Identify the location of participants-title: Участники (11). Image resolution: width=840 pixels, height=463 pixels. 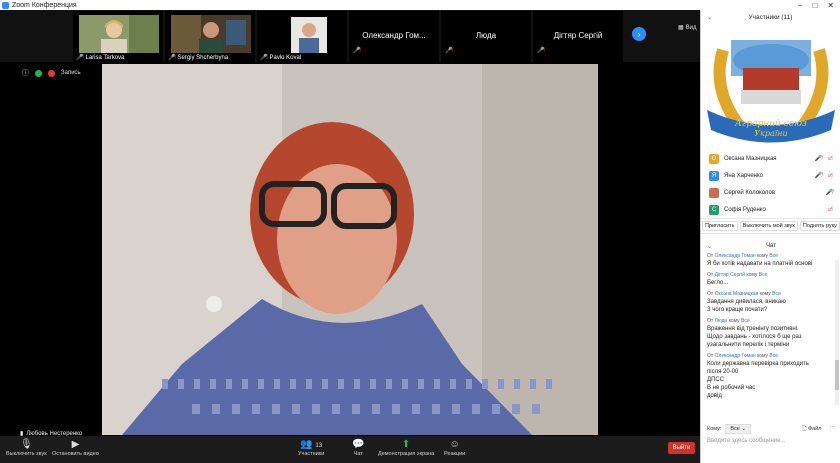
(770, 17).